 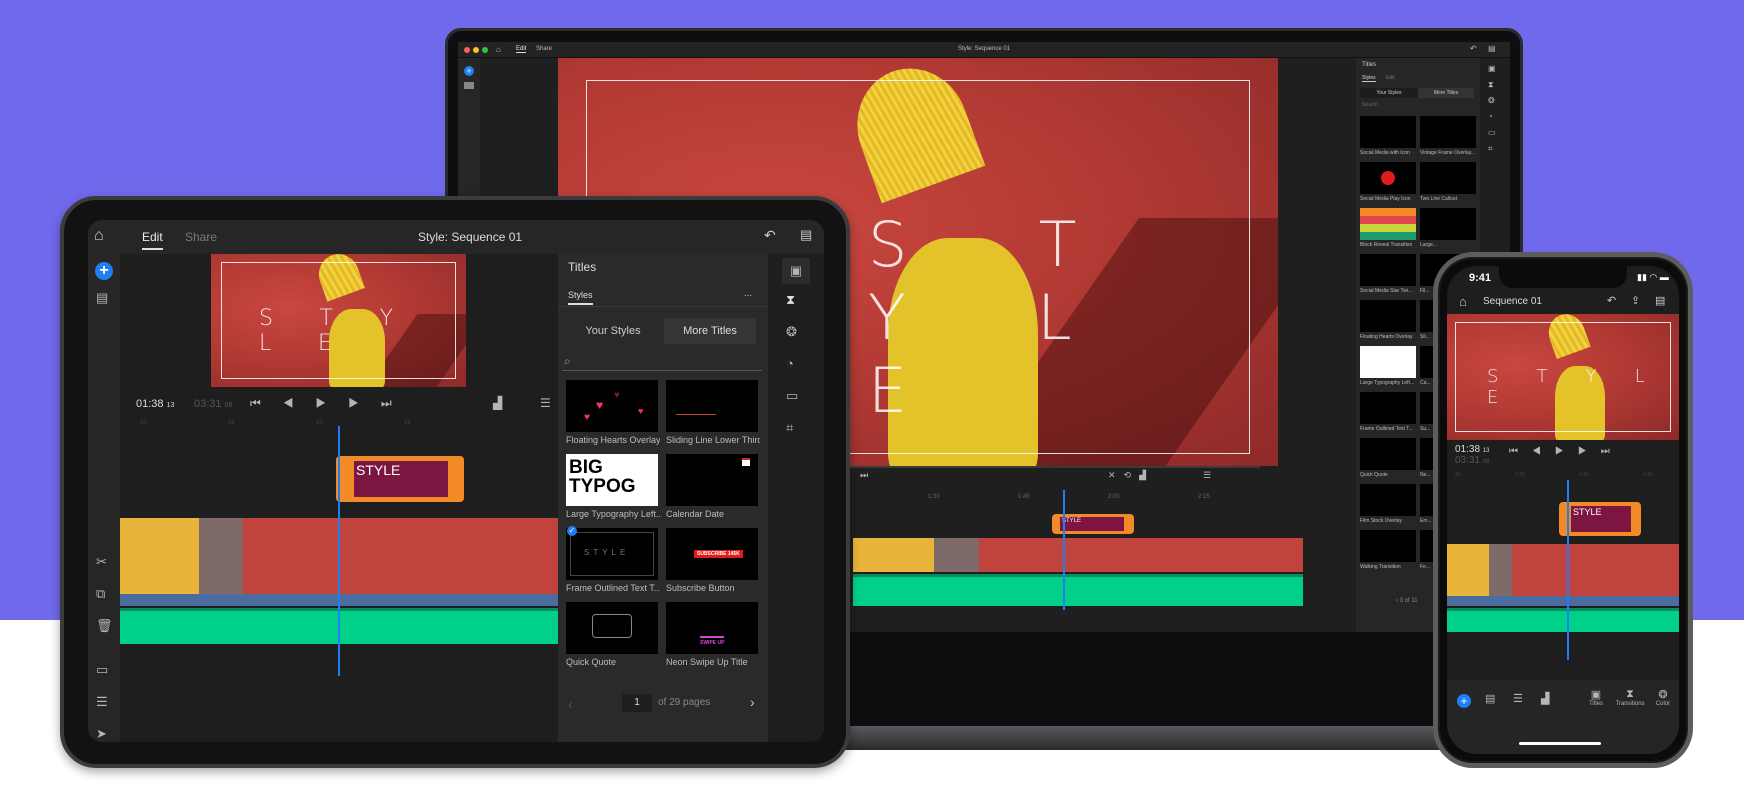 I want to click on share-icon: ⇪, so click(x=1635, y=300).